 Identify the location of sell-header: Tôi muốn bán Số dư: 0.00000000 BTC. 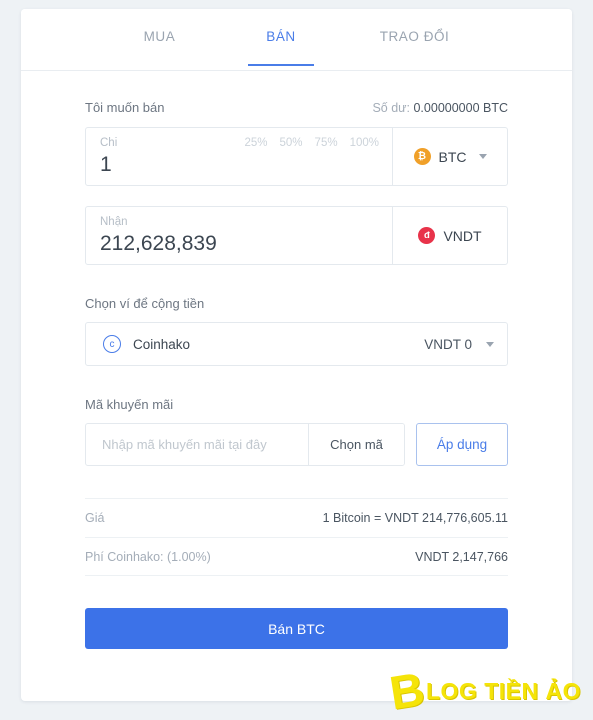
(296, 107).